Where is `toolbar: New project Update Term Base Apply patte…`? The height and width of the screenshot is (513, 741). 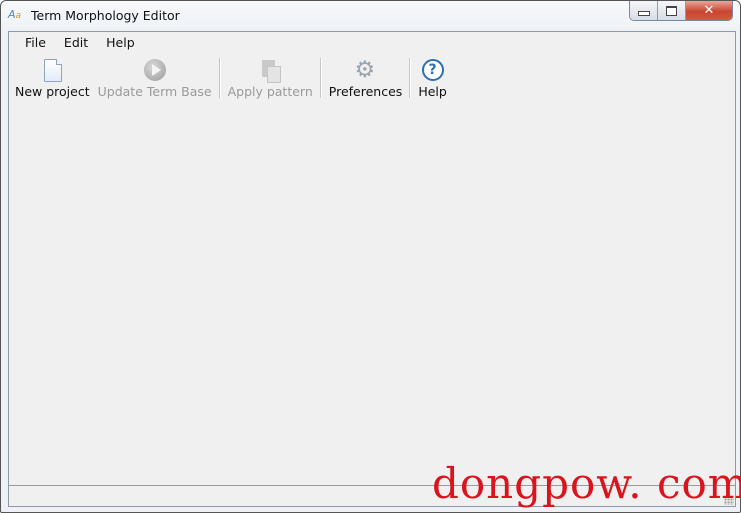
toolbar: New project Update Term Base Apply patte… is located at coordinates (372, 79).